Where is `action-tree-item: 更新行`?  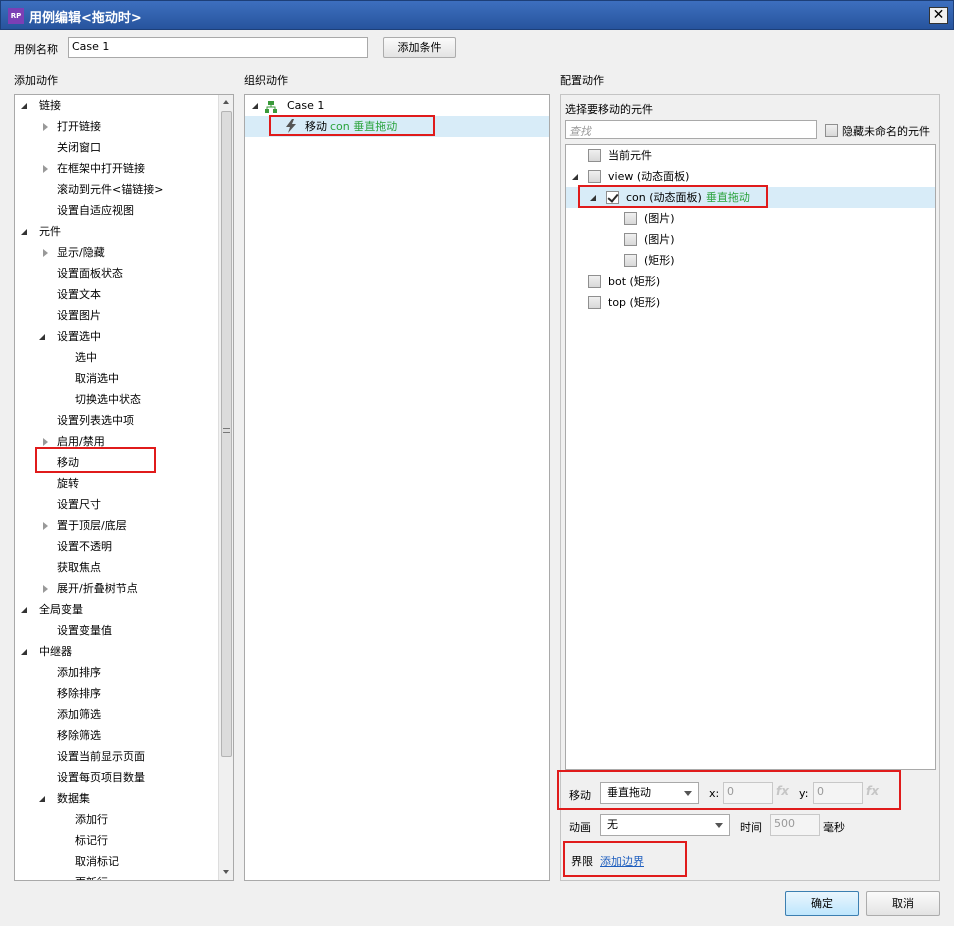 action-tree-item: 更新行 is located at coordinates (116, 876).